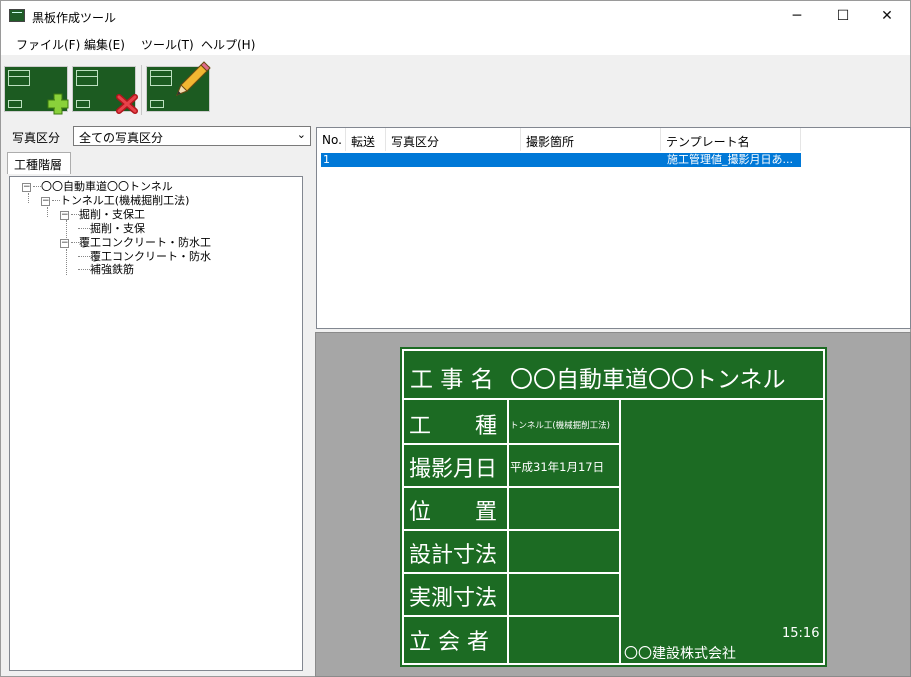 The width and height of the screenshot is (911, 677). Describe the element at coordinates (117, 228) in the screenshot. I see `tree-item-label: 掘削・支保` at that location.